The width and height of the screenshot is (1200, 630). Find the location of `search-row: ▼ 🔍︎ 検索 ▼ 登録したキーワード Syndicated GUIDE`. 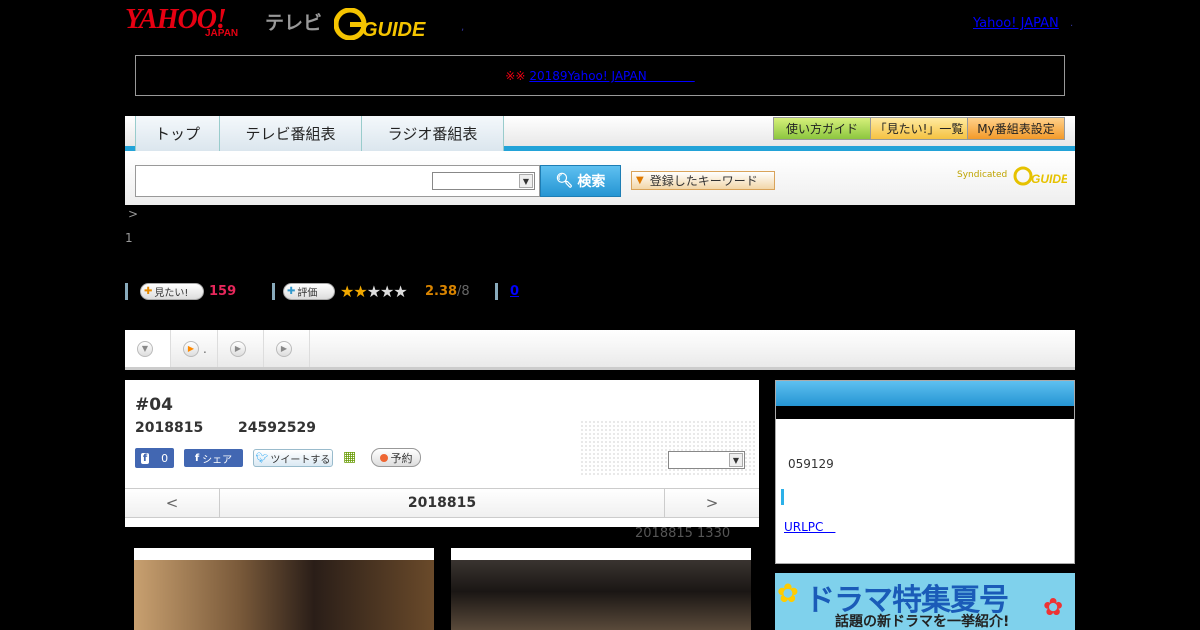

search-row: ▼ 🔍︎ 検索 ▼ 登録したキーワード Syndicated GUIDE is located at coordinates (600, 180).